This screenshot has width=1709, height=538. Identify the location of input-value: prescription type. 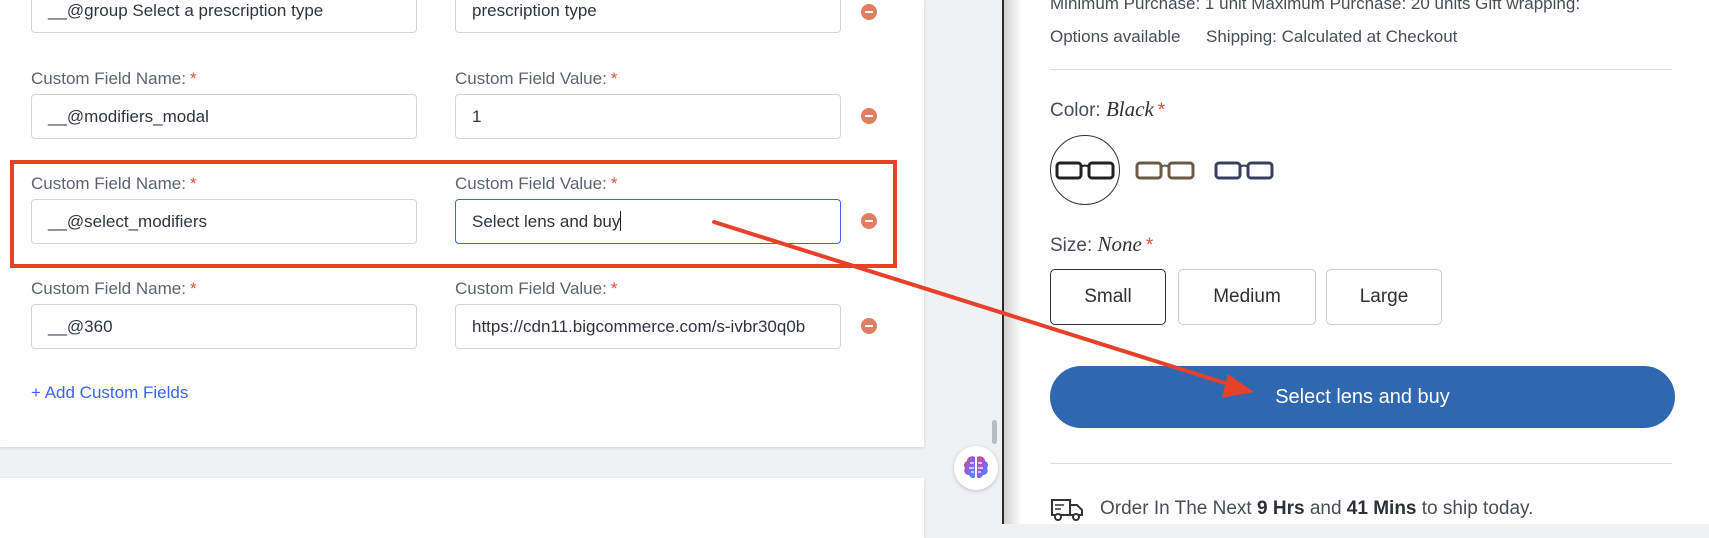
(534, 10).